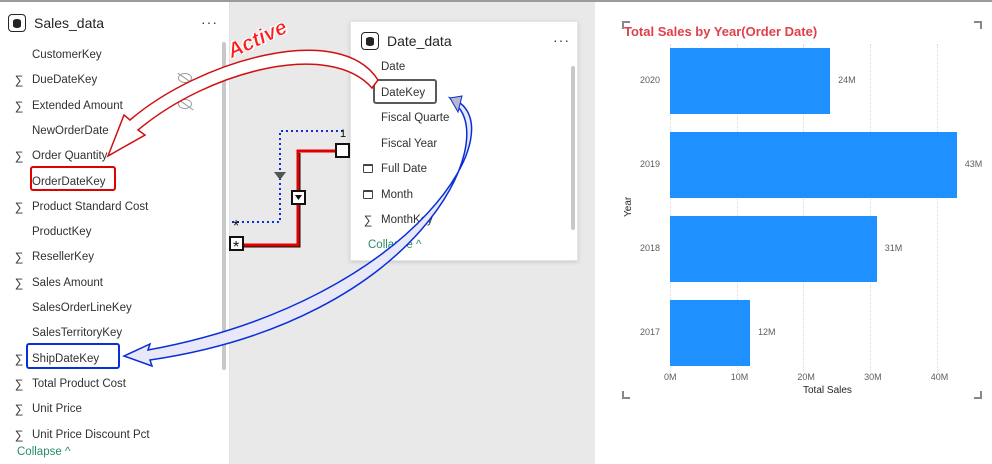  What do you see at coordinates (806, 377) in the screenshot?
I see `x-tick-label: 20M` at bounding box center [806, 377].